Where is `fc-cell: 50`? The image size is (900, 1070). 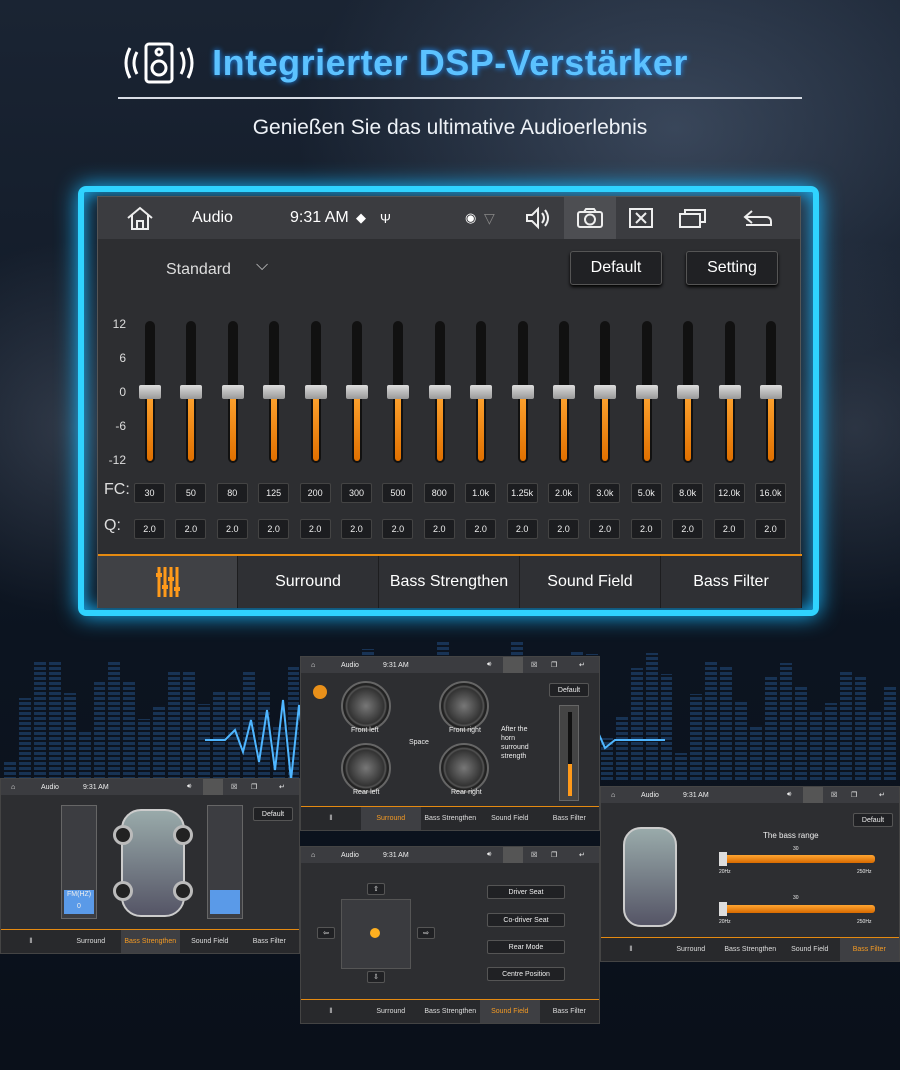 fc-cell: 50 is located at coordinates (191, 493).